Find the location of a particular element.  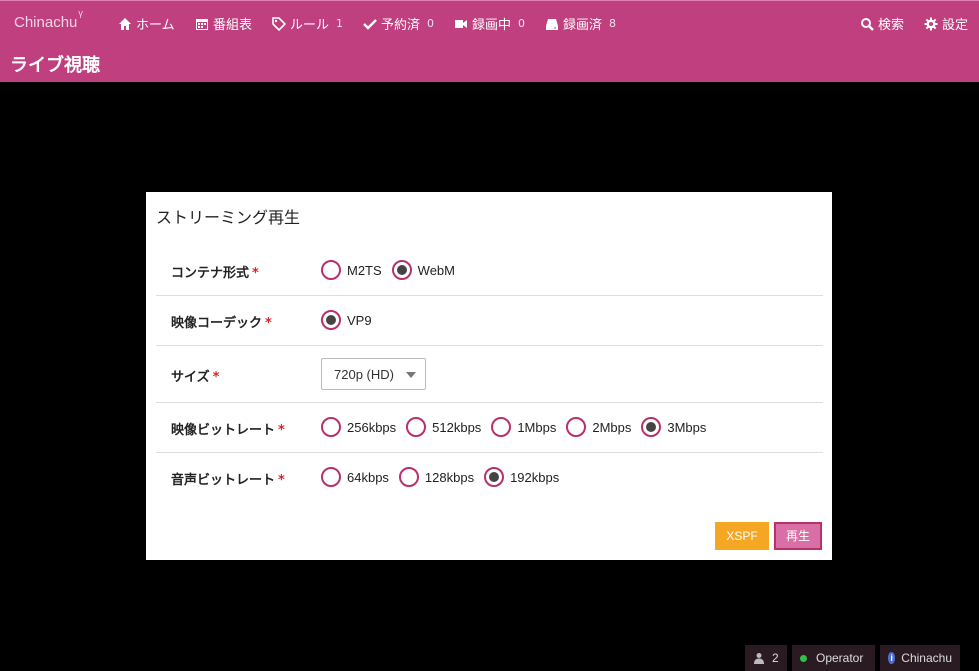

app-info-label: Chinachu is located at coordinates (926, 658).